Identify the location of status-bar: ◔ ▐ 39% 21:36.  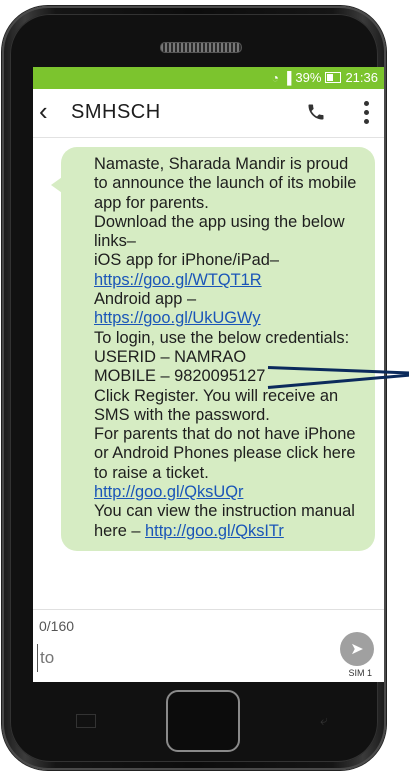
(208, 78).